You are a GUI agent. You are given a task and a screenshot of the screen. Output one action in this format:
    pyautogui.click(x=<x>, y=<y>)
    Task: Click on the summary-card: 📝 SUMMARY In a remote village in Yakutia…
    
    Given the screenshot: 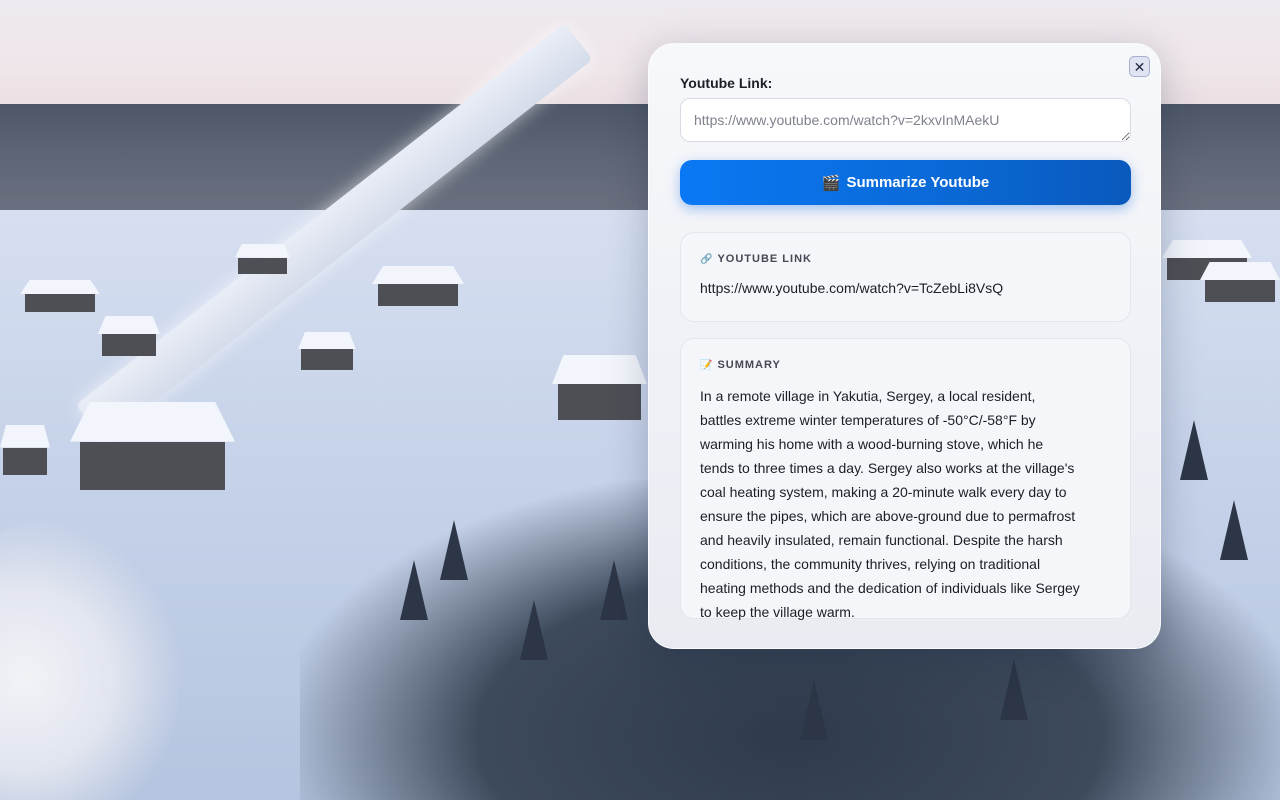 What is the action you would take?
    pyautogui.click(x=905, y=479)
    